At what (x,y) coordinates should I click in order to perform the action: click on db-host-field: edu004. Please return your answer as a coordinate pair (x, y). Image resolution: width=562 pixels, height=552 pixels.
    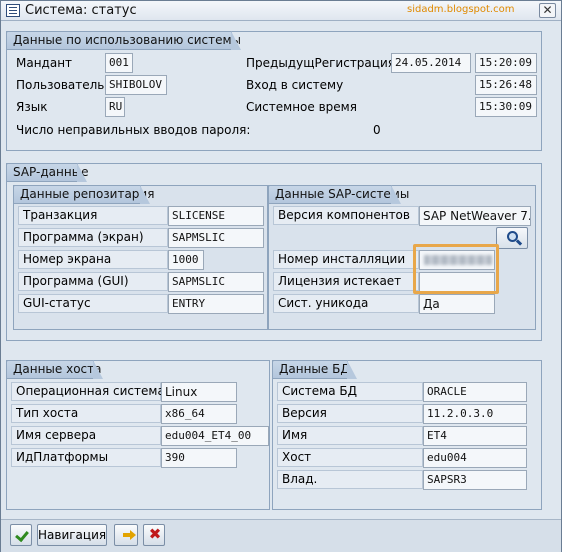
    Looking at the image, I should click on (475, 458).